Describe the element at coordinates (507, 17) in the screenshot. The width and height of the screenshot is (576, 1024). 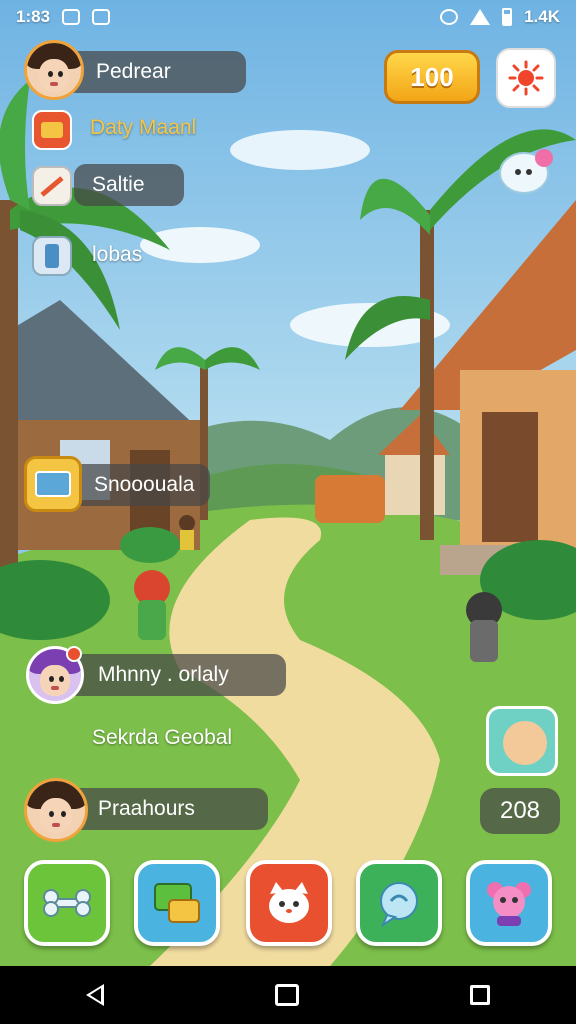
I see `battery-icon` at that location.